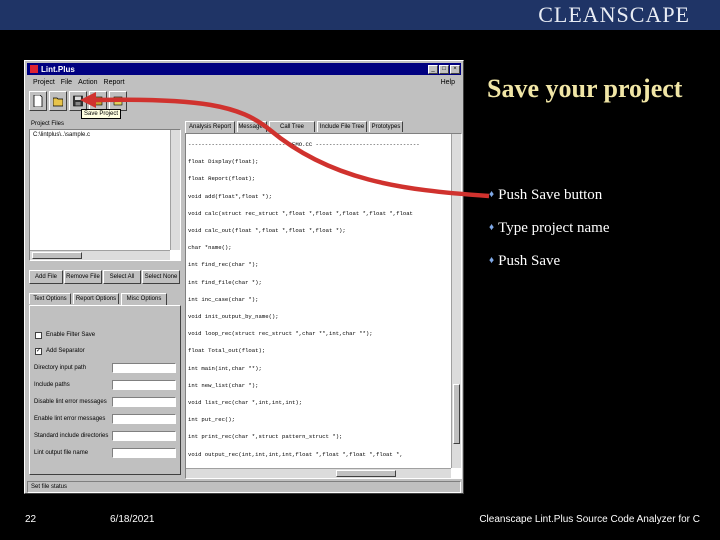 This screenshot has width=720, height=540. Describe the element at coordinates (455, 69) in the screenshot. I see `close-icon: ×` at that location.